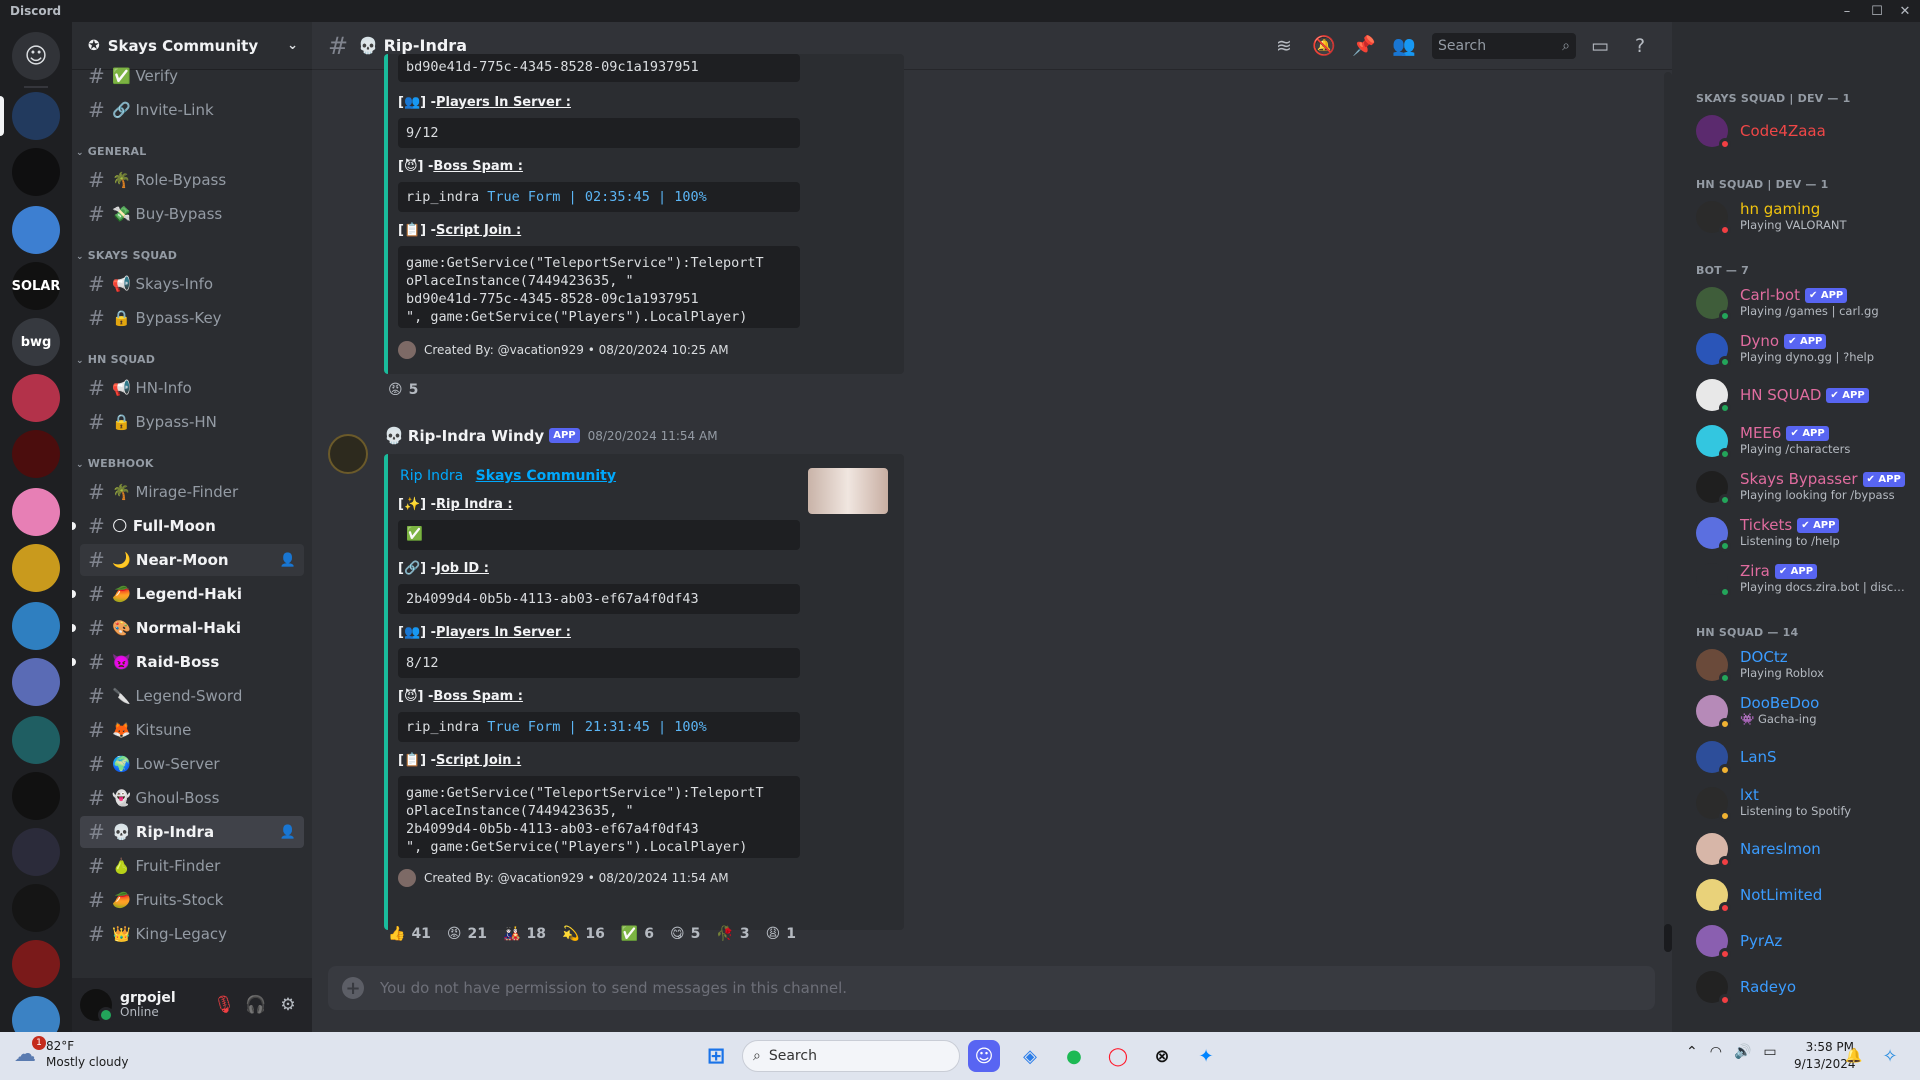 This screenshot has height=1080, width=1920. What do you see at coordinates (1600, 46) in the screenshot?
I see `inbox-icon: ▭` at bounding box center [1600, 46].